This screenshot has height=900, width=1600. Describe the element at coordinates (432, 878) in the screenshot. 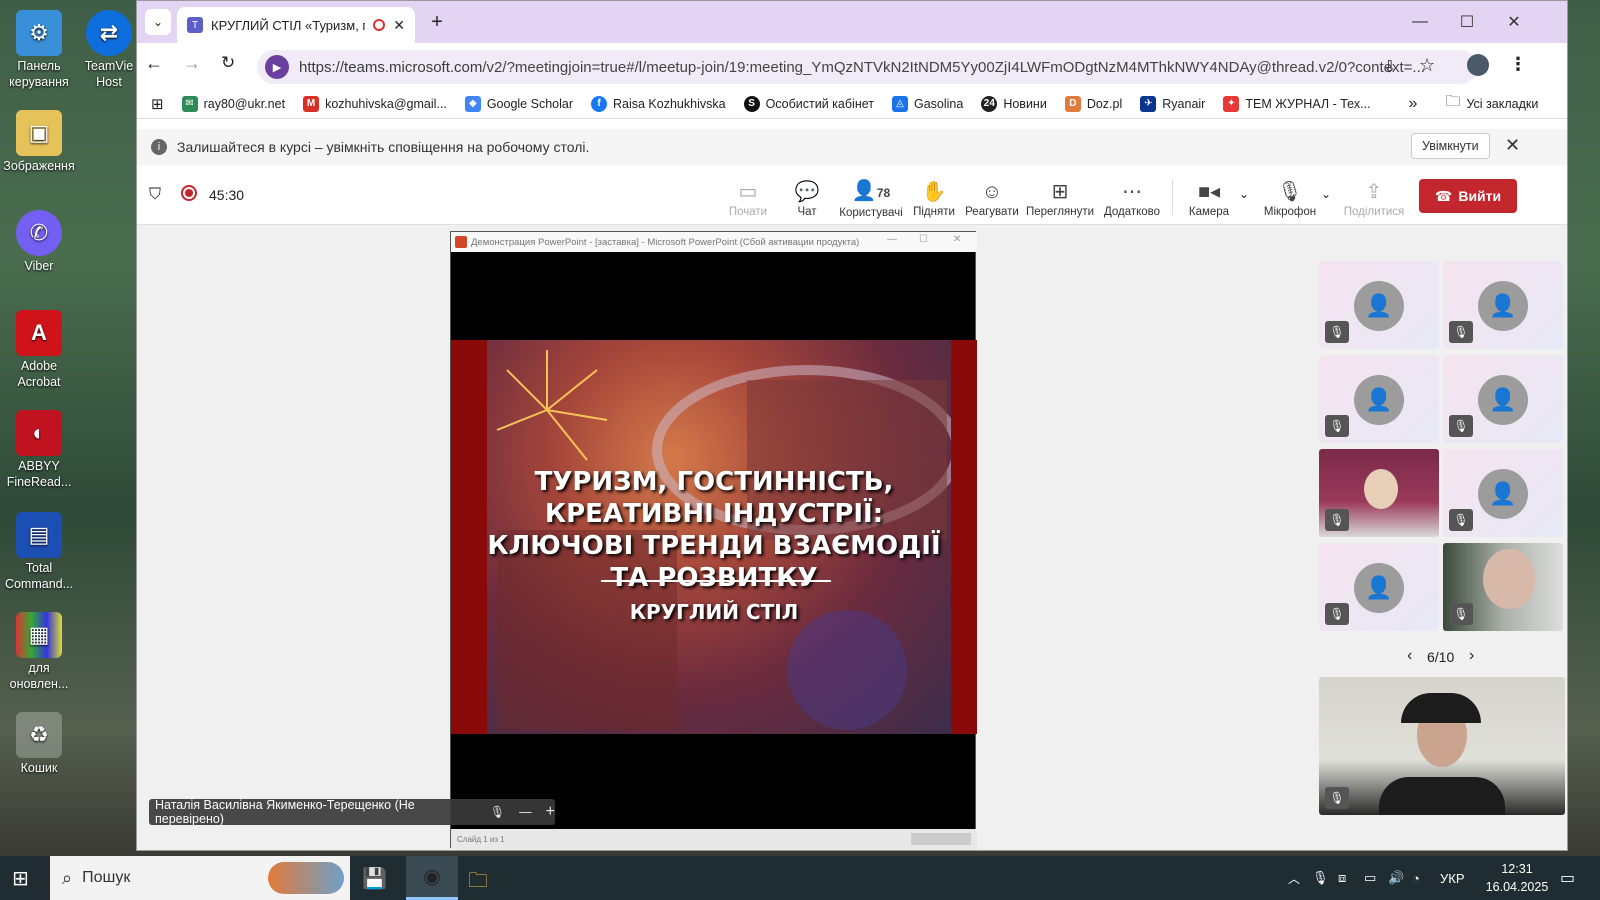

I see `taskbar-chrome-icon: ◉` at that location.